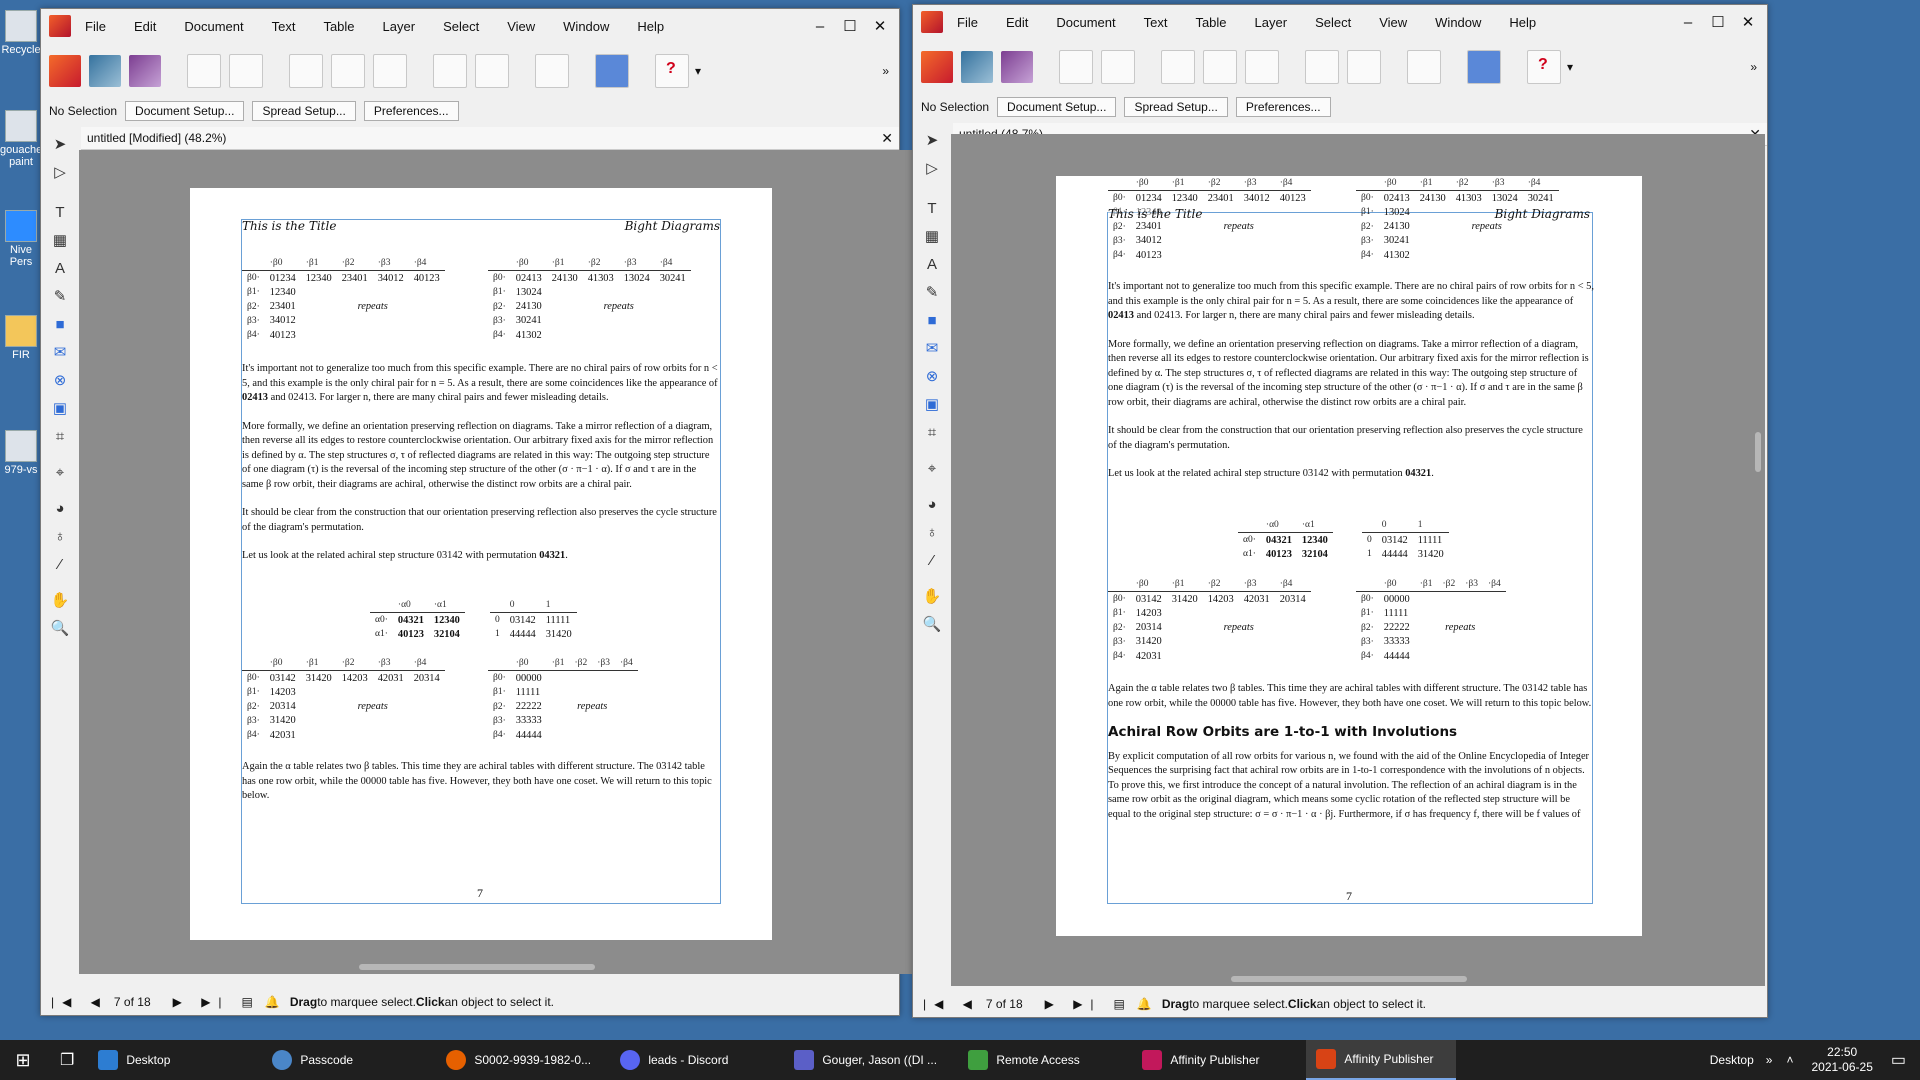 The width and height of the screenshot is (1920, 1080). What do you see at coordinates (347, 1060) in the screenshot?
I see `taskbar-item-passcode: Passcode` at bounding box center [347, 1060].